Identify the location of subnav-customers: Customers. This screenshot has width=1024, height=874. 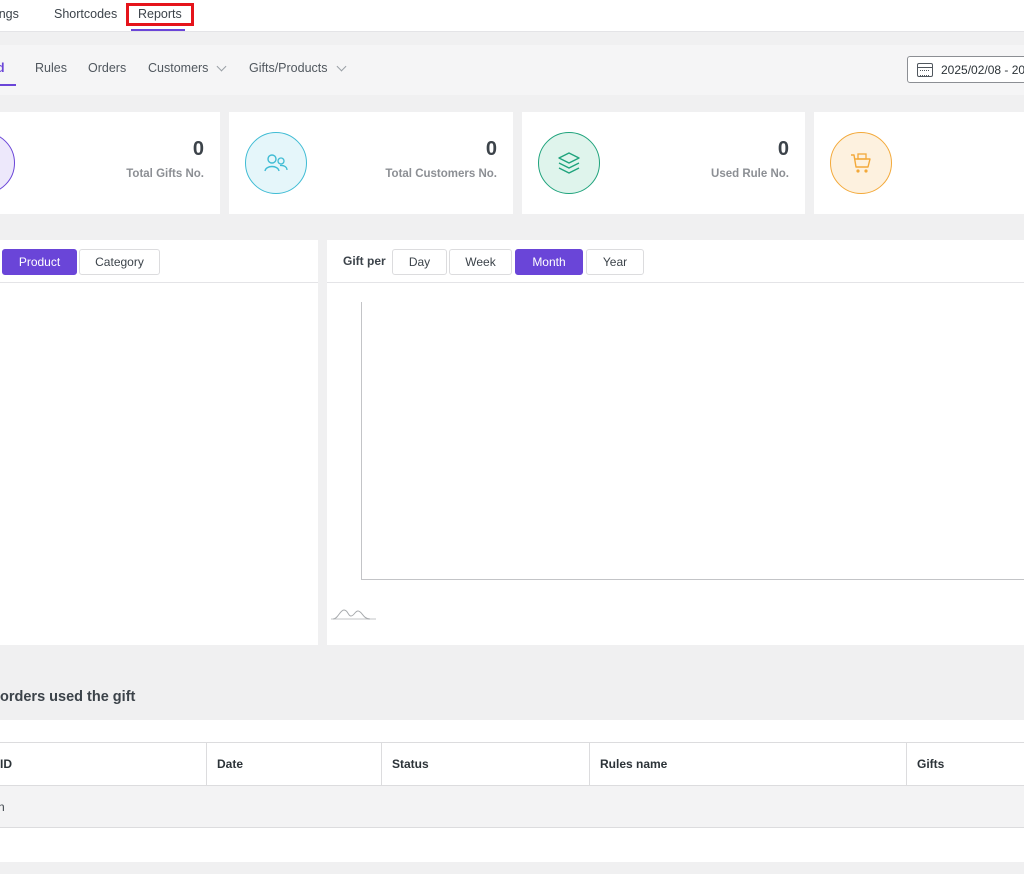
(187, 68).